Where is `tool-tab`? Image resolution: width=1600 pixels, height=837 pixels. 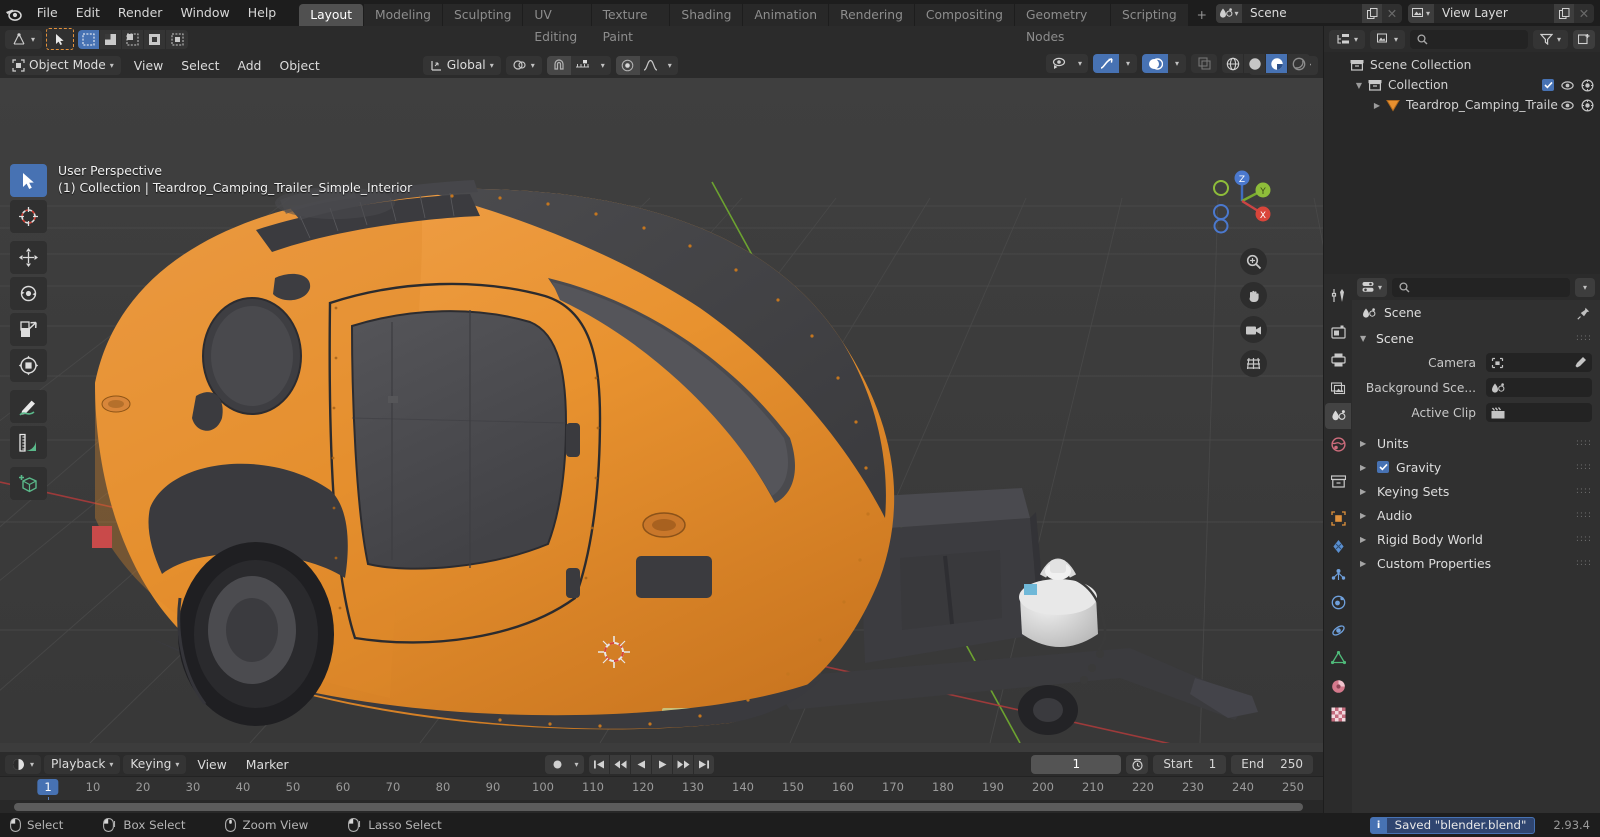 tool-tab is located at coordinates (1338, 295).